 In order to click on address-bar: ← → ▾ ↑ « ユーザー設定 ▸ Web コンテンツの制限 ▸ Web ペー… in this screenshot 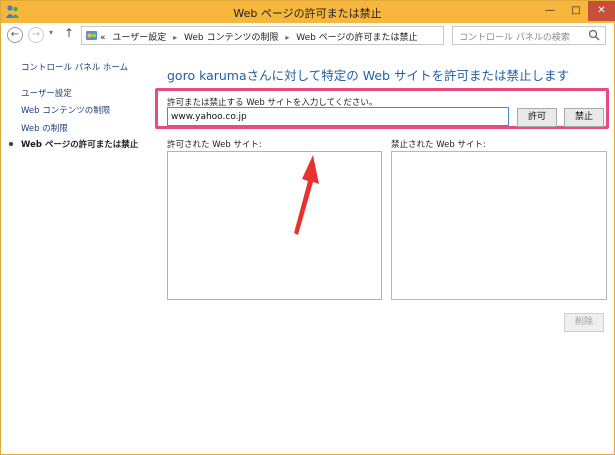, I will do `click(307, 35)`.